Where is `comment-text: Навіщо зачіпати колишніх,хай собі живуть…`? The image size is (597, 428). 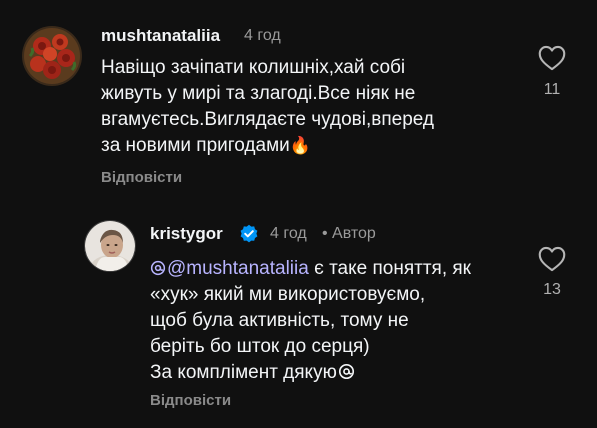
comment-text: Навіщо зачіпати колишніх,хай собі живуть… is located at coordinates (267, 107).